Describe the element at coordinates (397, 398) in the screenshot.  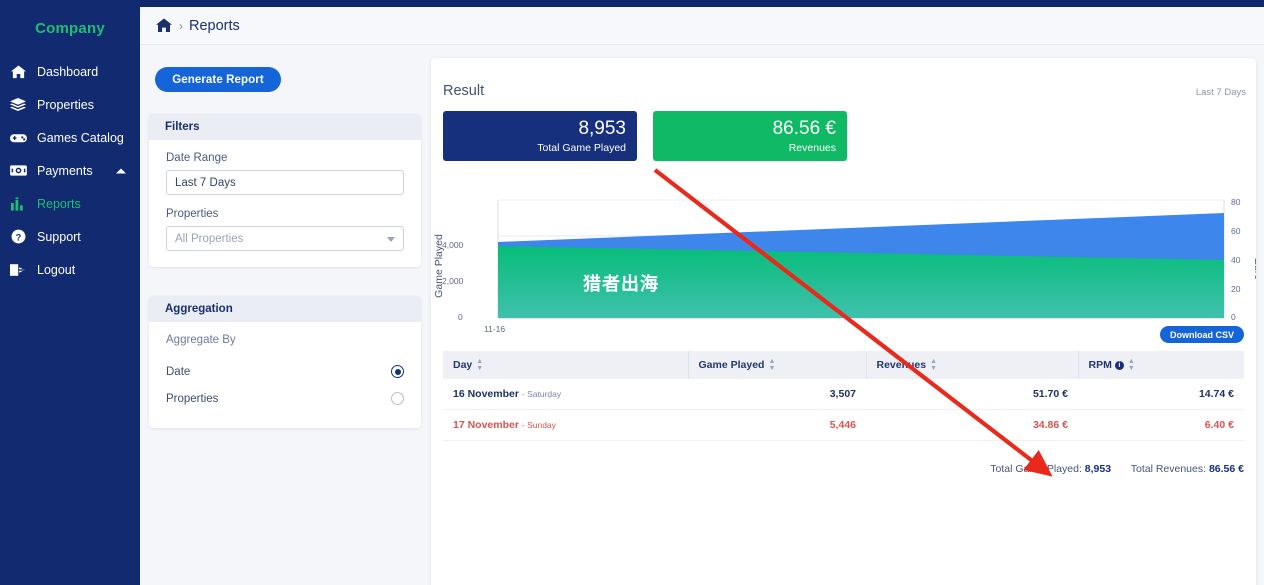
I see `radio-properties` at that location.